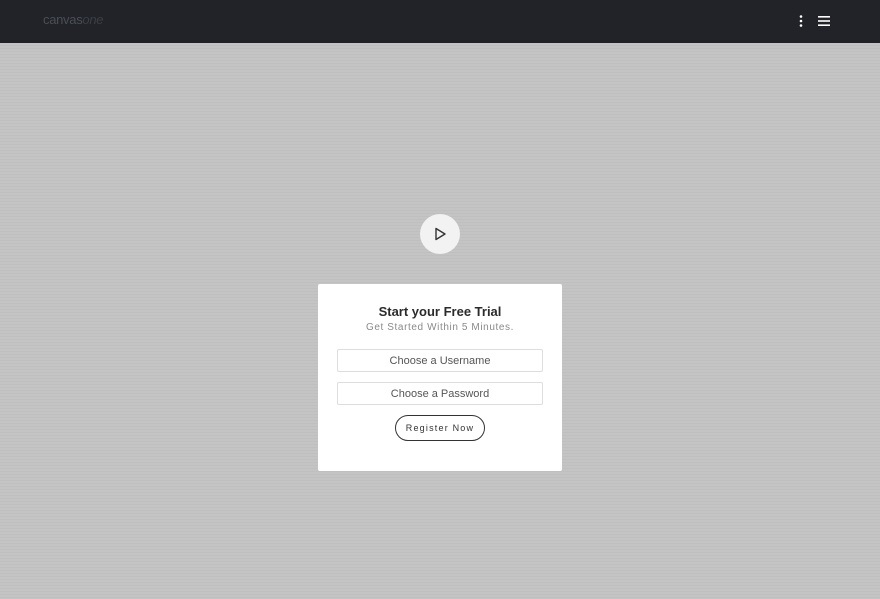 Image resolution: width=880 pixels, height=599 pixels. I want to click on play-video-button, so click(440, 234).